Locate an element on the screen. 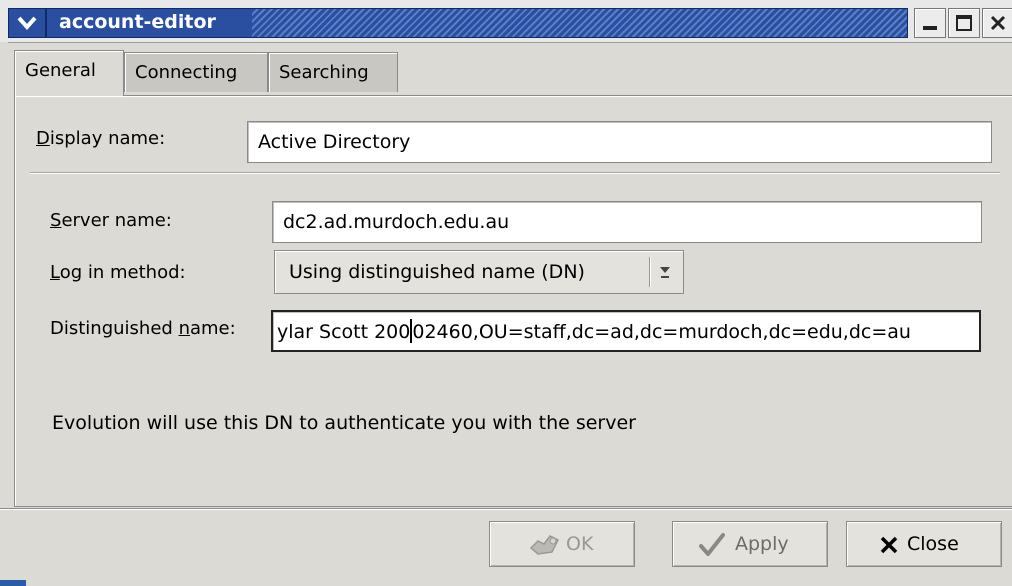 This screenshot has width=1012, height=586. close-window-button is located at coordinates (997, 23).